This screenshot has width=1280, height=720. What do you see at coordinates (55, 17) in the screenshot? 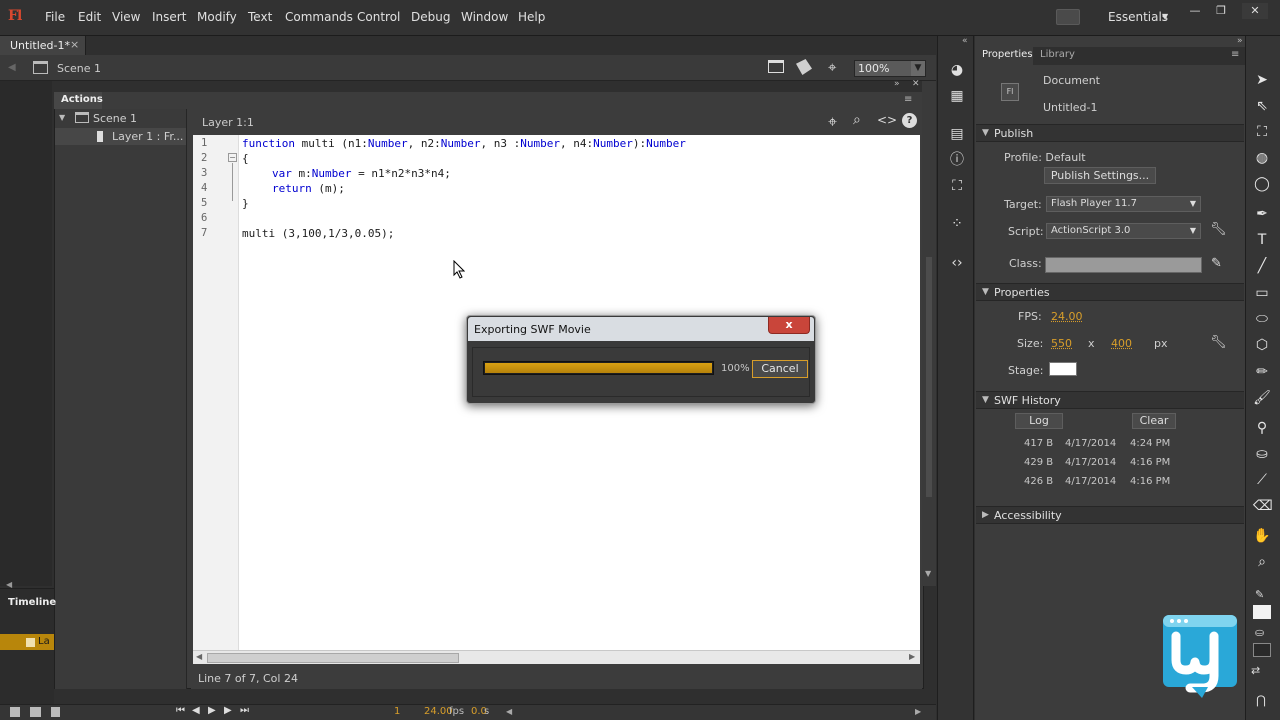
I see `menu-file: File` at bounding box center [55, 17].